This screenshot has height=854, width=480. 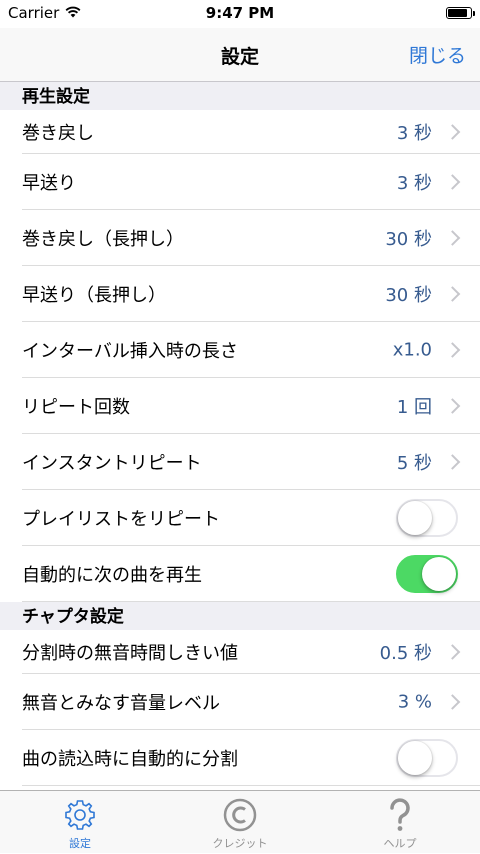 I want to click on status-bar: Carrier 9:47 PM, so click(x=240, y=14).